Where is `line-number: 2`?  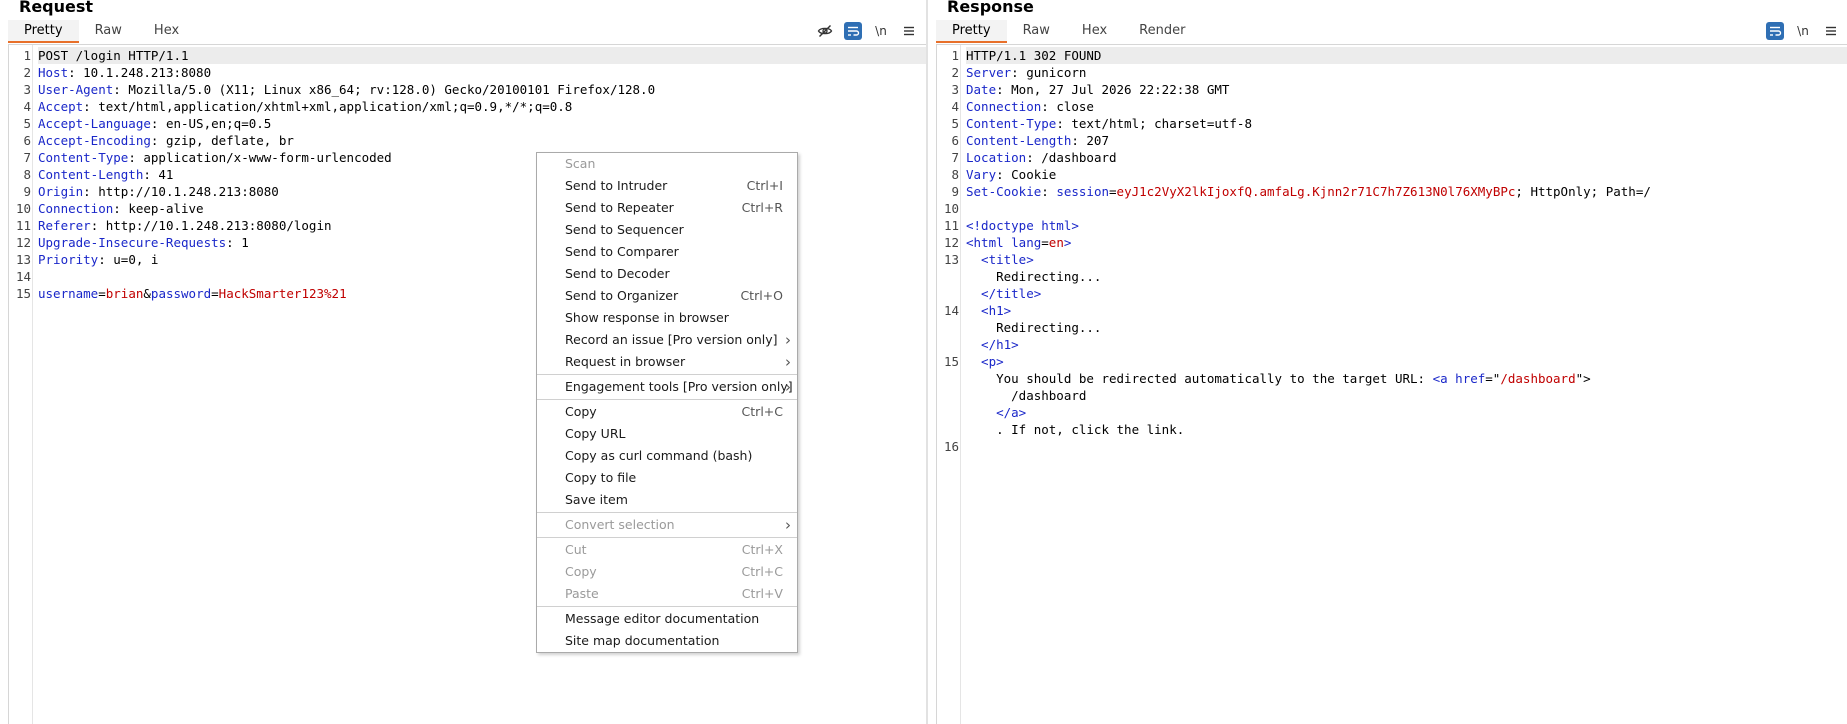
line-number: 2 is located at coordinates (27, 72).